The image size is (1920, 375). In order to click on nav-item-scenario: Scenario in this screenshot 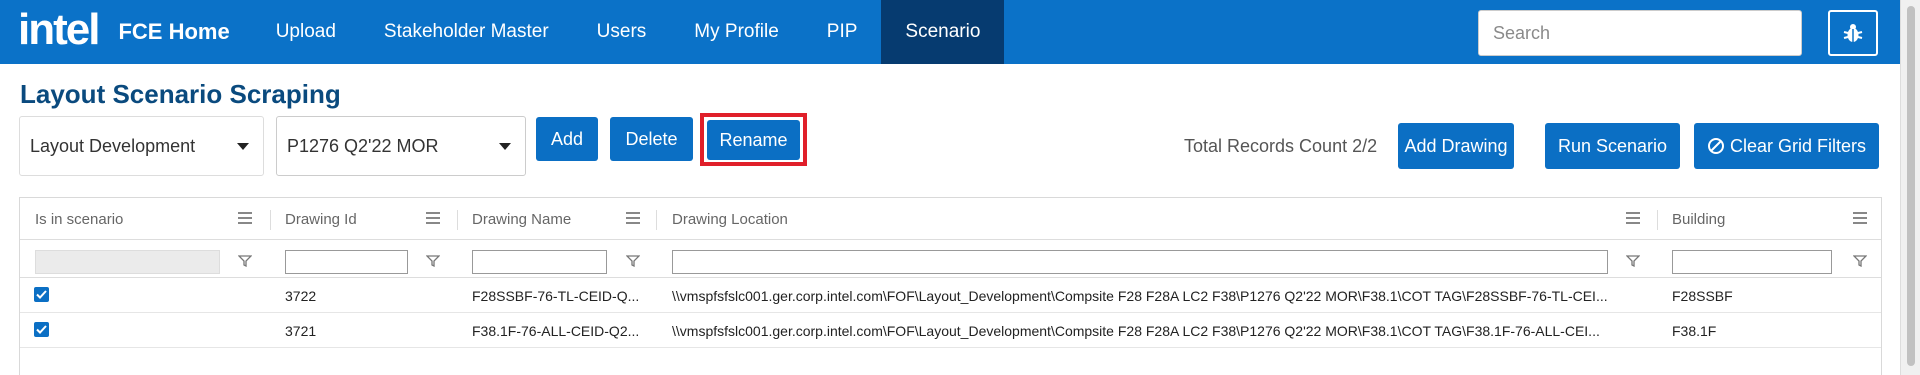, I will do `click(943, 32)`.